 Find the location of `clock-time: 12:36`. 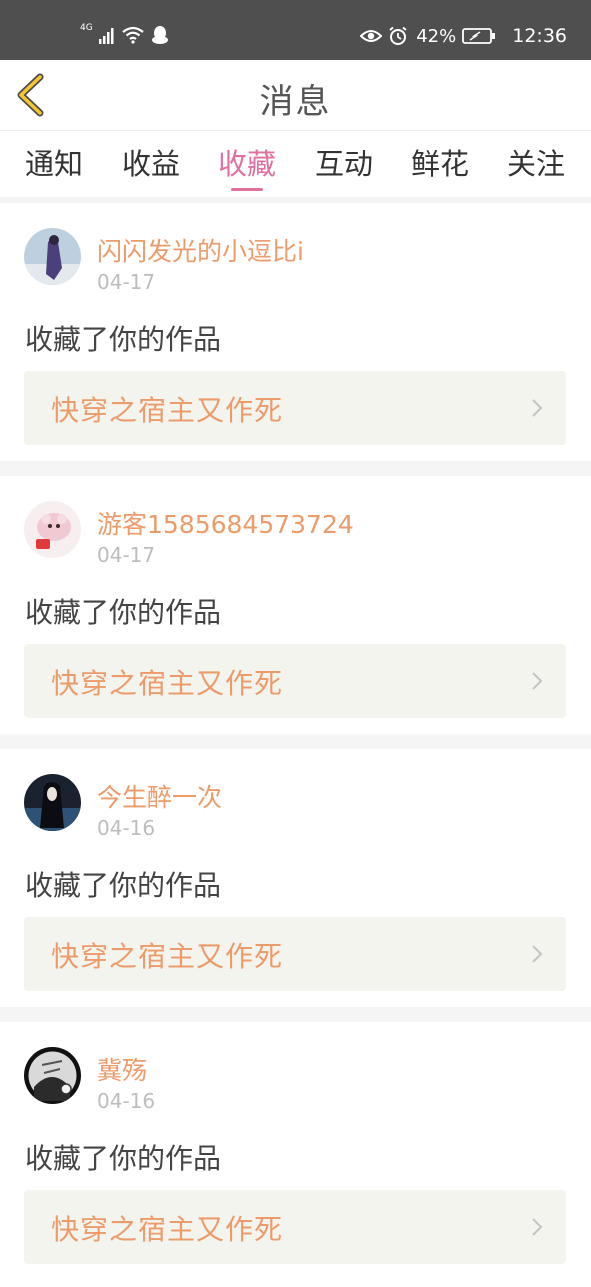

clock-time: 12:36 is located at coordinates (539, 36).